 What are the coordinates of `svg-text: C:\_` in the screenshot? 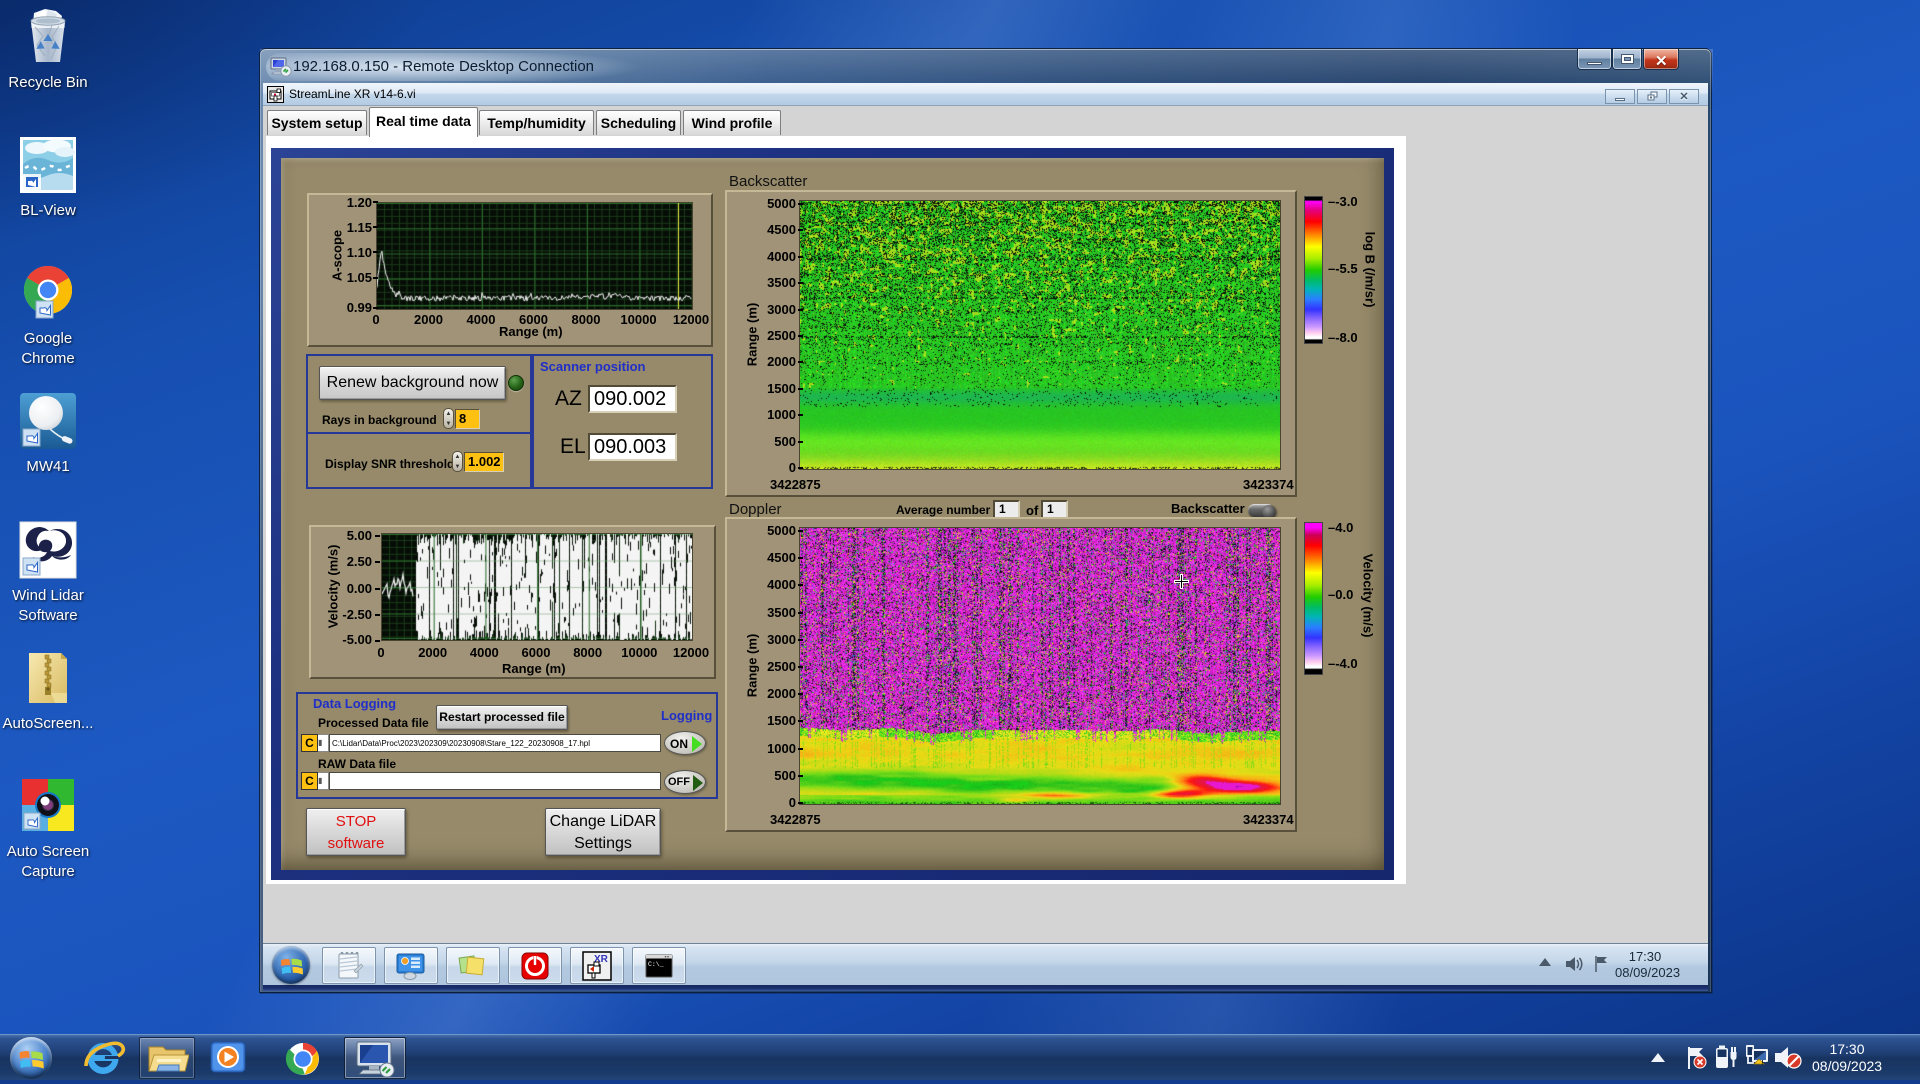 It's located at (656, 964).